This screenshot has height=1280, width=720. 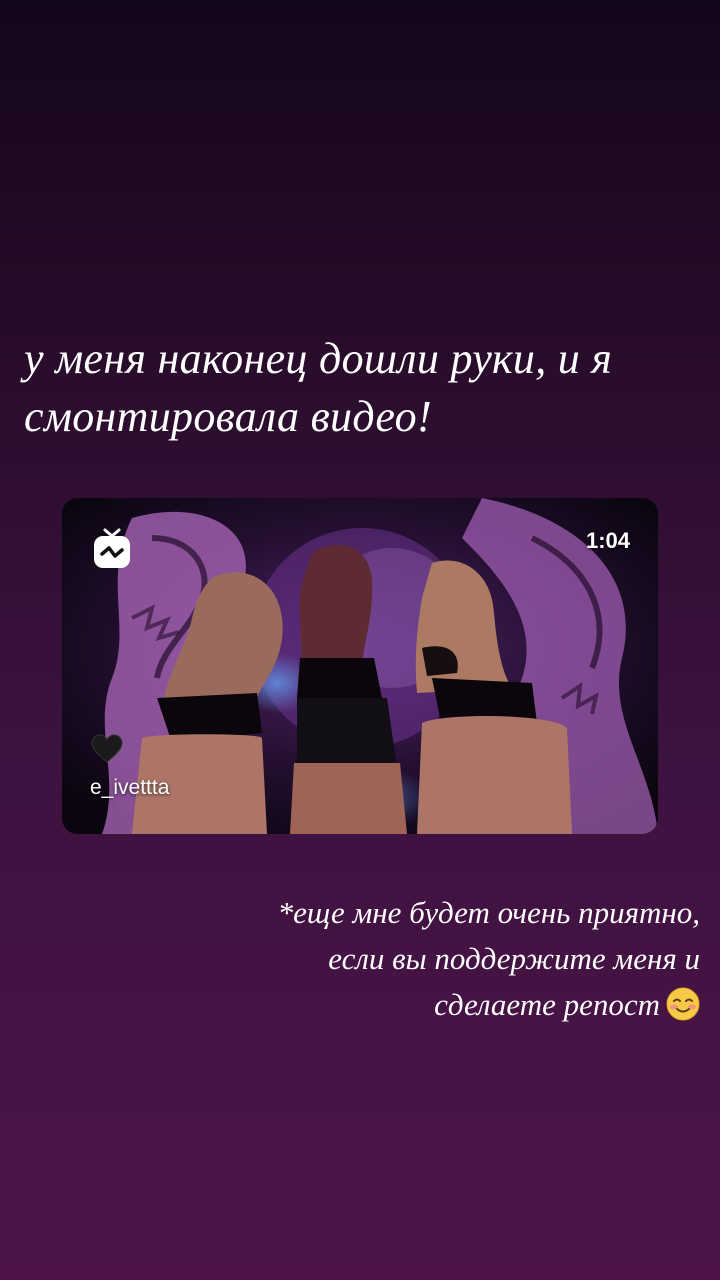 I want to click on footnote-line-2: если вы поддержите меня и, so click(x=514, y=958).